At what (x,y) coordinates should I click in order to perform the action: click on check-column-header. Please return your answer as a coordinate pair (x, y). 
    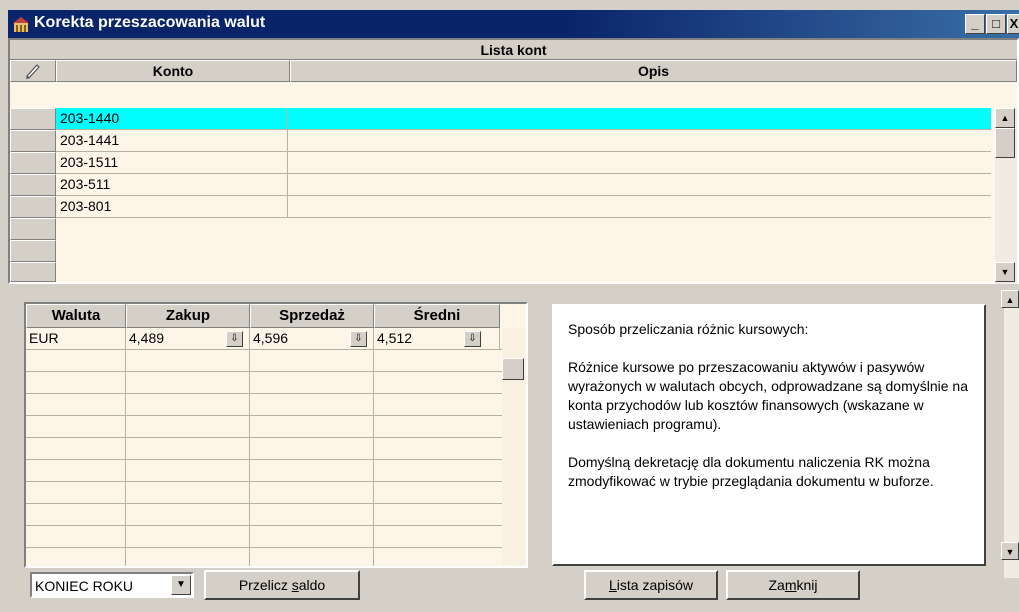
    Looking at the image, I should click on (33, 71).